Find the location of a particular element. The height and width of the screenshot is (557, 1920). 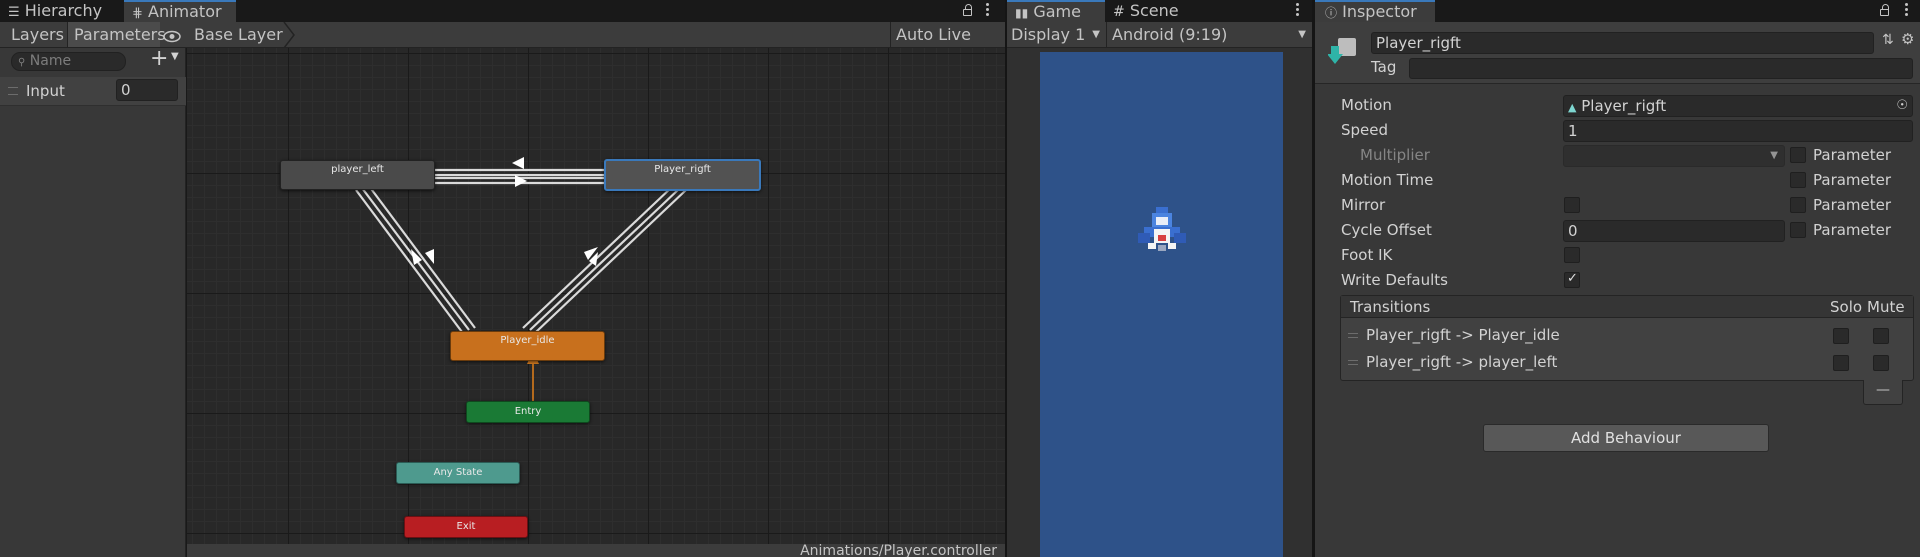

plus-icon: + is located at coordinates (159, 58).